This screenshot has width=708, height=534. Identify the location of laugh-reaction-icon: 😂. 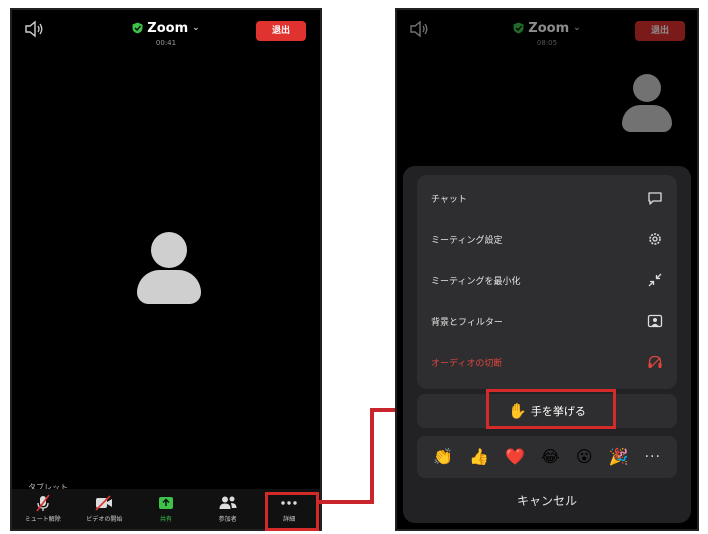
(550, 457).